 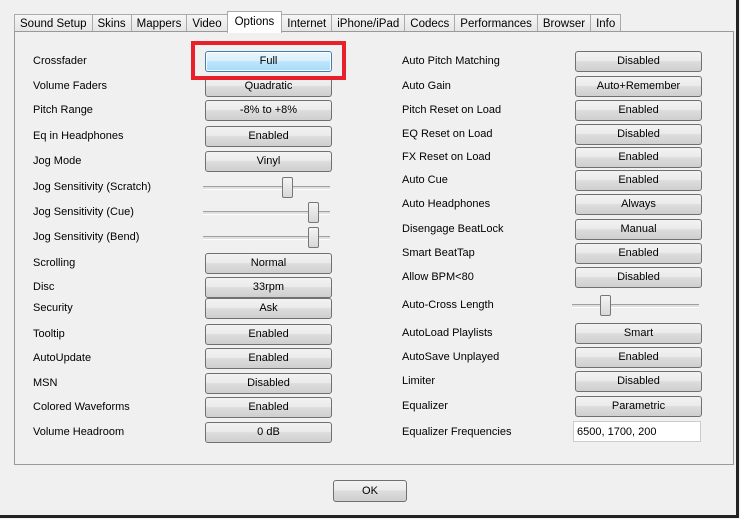 I want to click on ok-button: OK, so click(x=370, y=491).